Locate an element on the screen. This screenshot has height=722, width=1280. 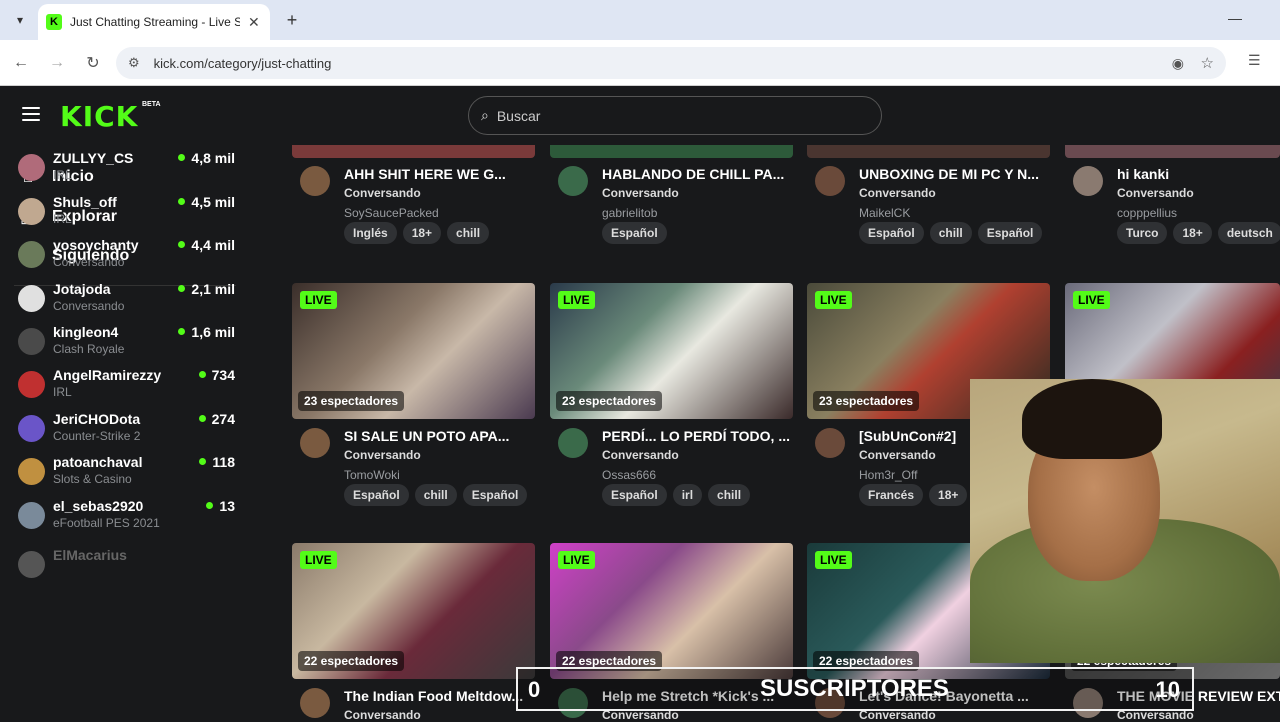
channel-category: eFootball PES 2021 is located at coordinates (106, 523).